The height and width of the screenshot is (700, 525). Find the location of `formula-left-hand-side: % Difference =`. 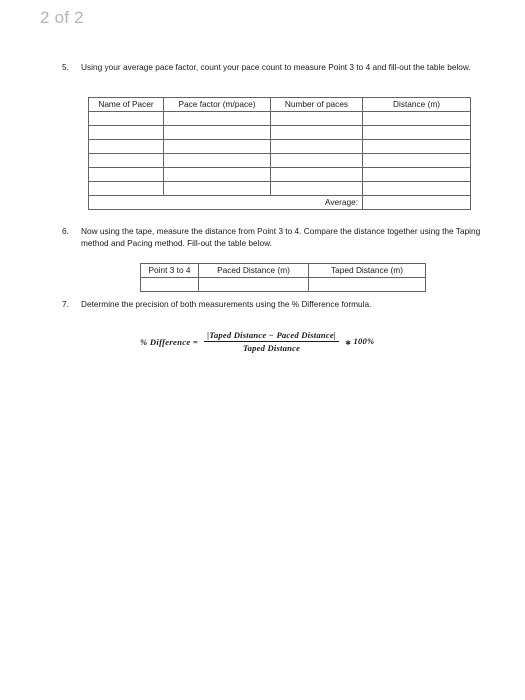

formula-left-hand-side: % Difference = is located at coordinates (169, 341).